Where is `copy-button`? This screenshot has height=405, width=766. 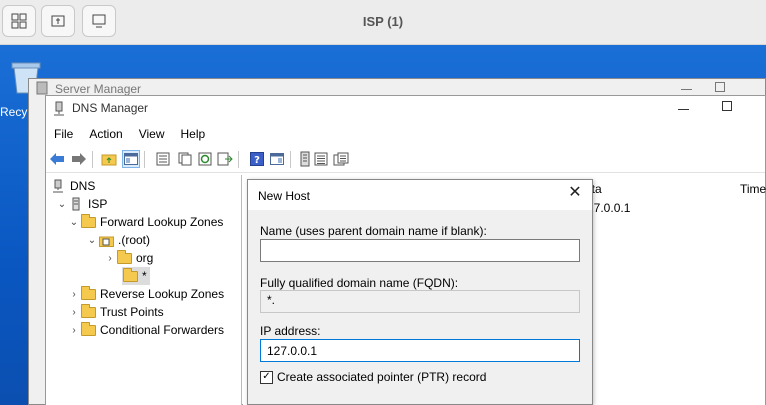 copy-button is located at coordinates (185, 159).